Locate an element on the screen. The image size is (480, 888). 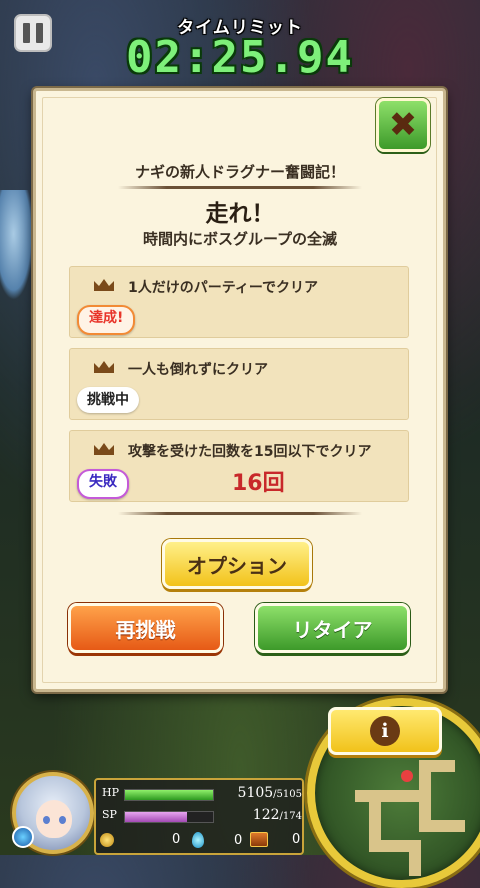
coin-counter: 0 is located at coordinates (140, 839).